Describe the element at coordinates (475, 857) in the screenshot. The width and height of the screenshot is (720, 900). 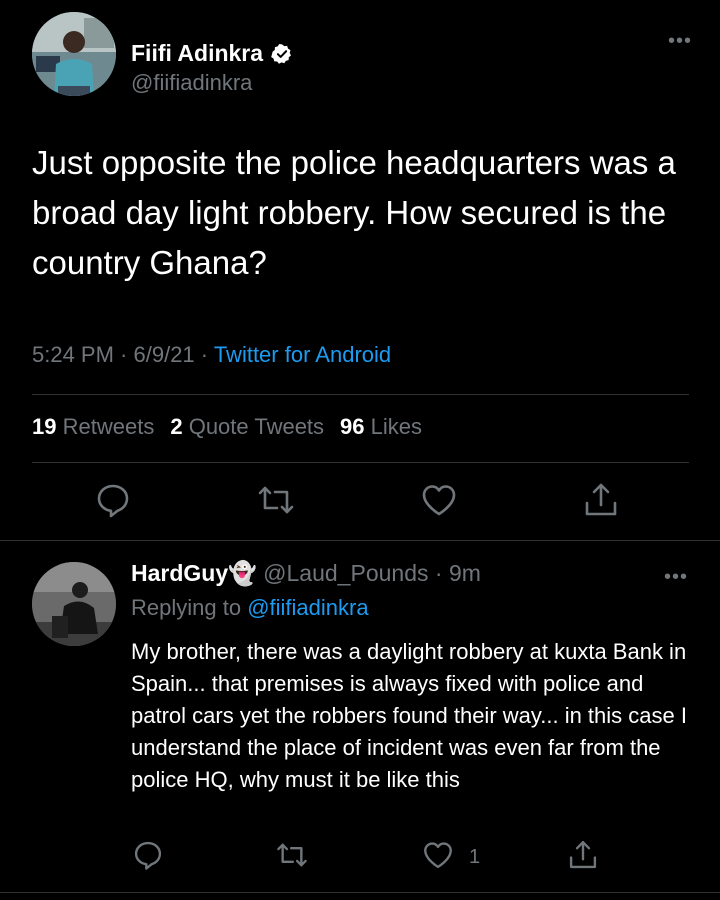
I see `reply-like-count: 1` at that location.